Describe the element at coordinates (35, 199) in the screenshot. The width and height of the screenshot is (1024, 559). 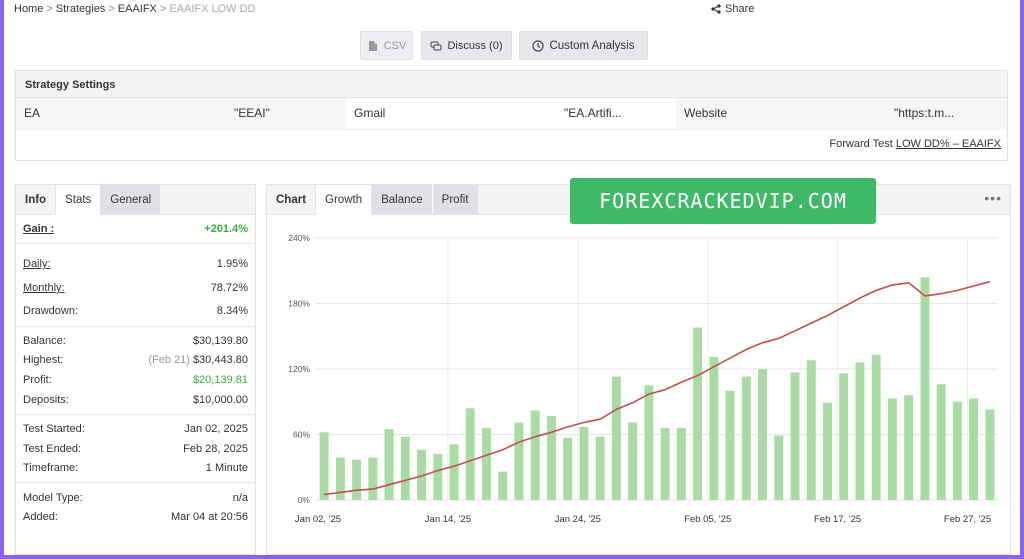
I see `tab-info: Info` at that location.